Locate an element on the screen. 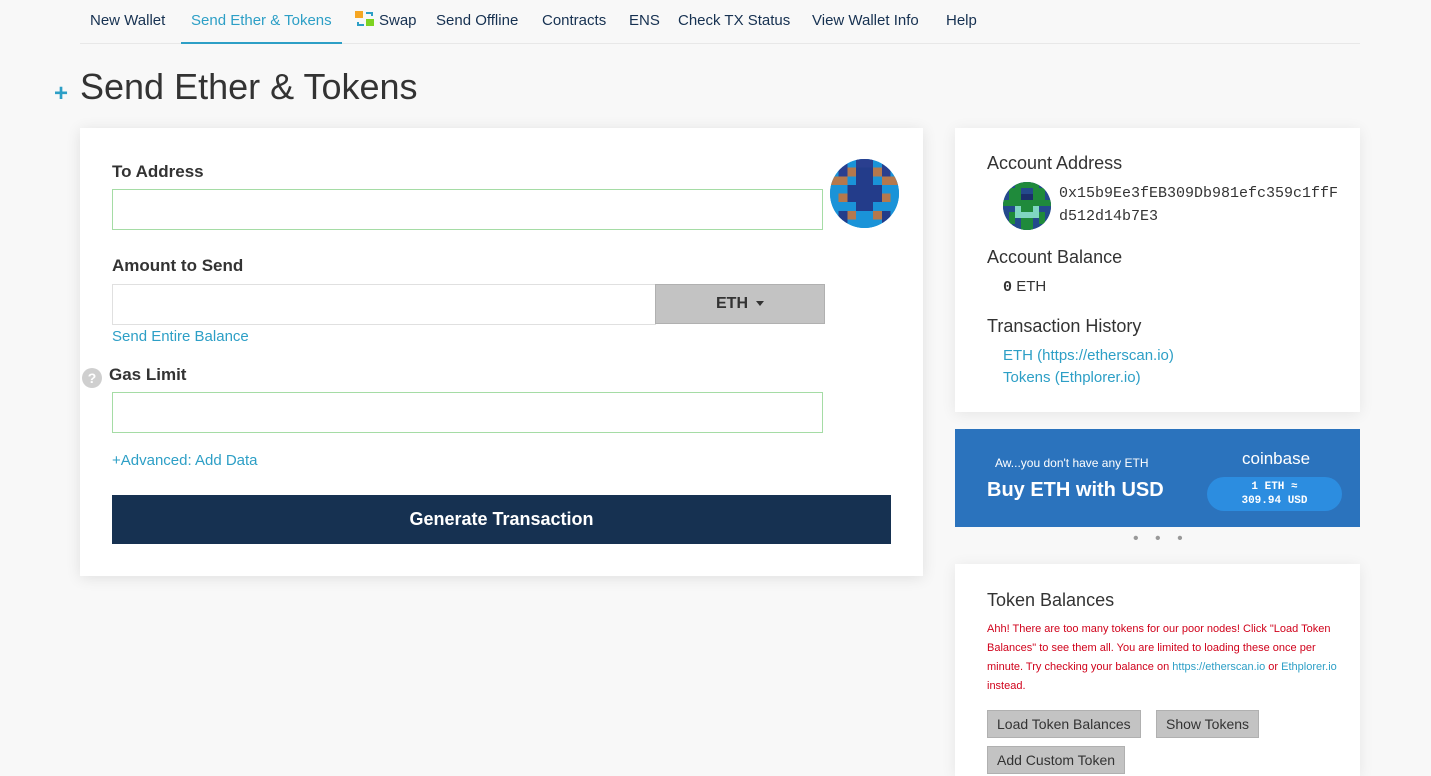 The width and height of the screenshot is (1431, 776). warning-etherscan-link: https://etherscan.io is located at coordinates (1218, 667).